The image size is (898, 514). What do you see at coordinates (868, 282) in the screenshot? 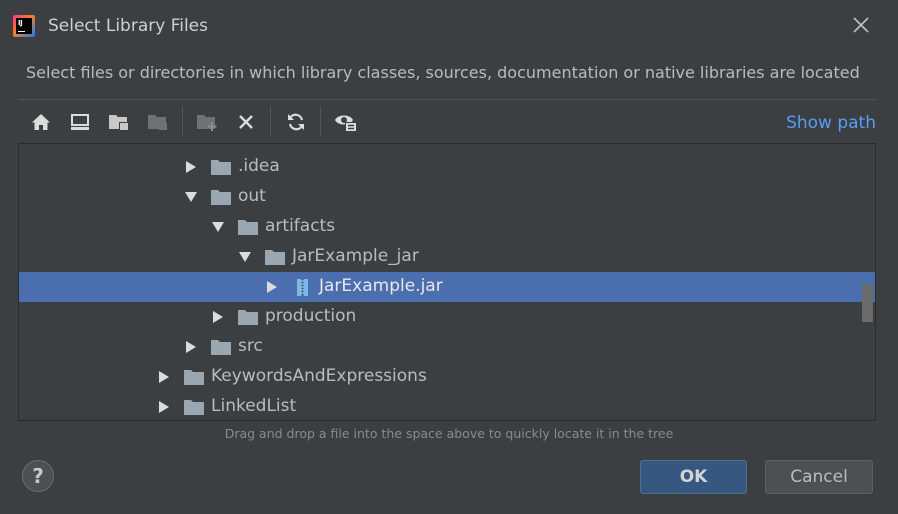
I see `scrollbar` at bounding box center [868, 282].